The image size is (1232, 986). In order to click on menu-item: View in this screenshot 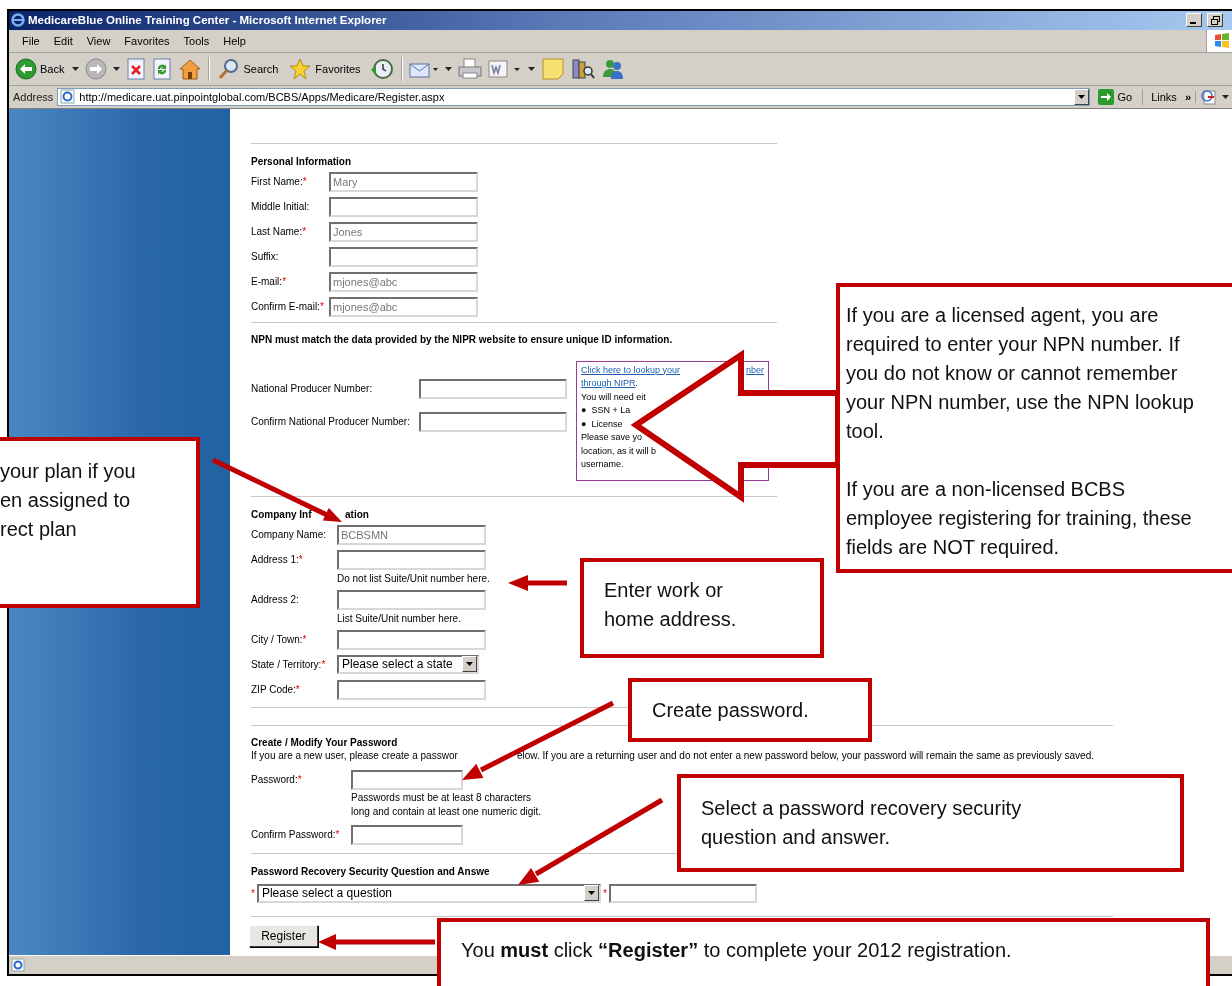, I will do `click(98, 40)`.